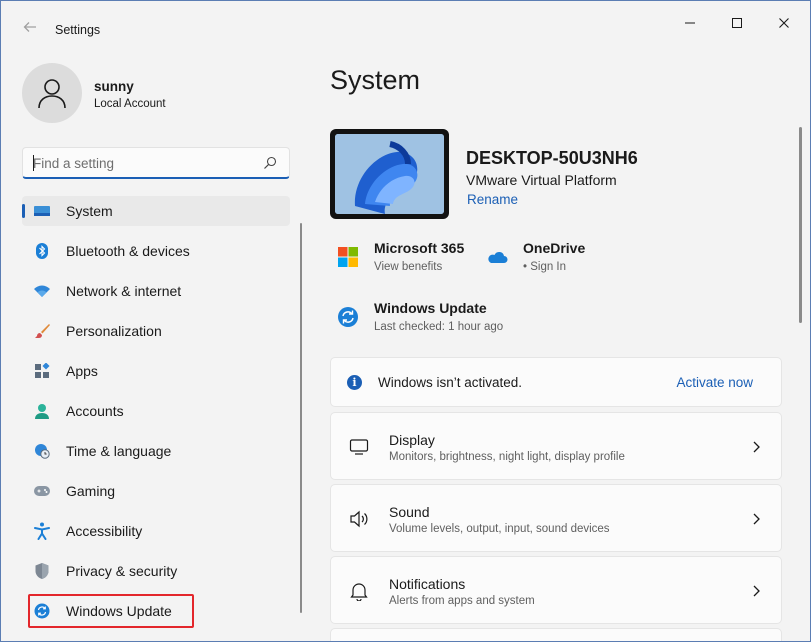 Image resolution: width=811 pixels, height=642 pixels. What do you see at coordinates (91, 491) in the screenshot?
I see `sidebar-item-label: Gaming` at bounding box center [91, 491].